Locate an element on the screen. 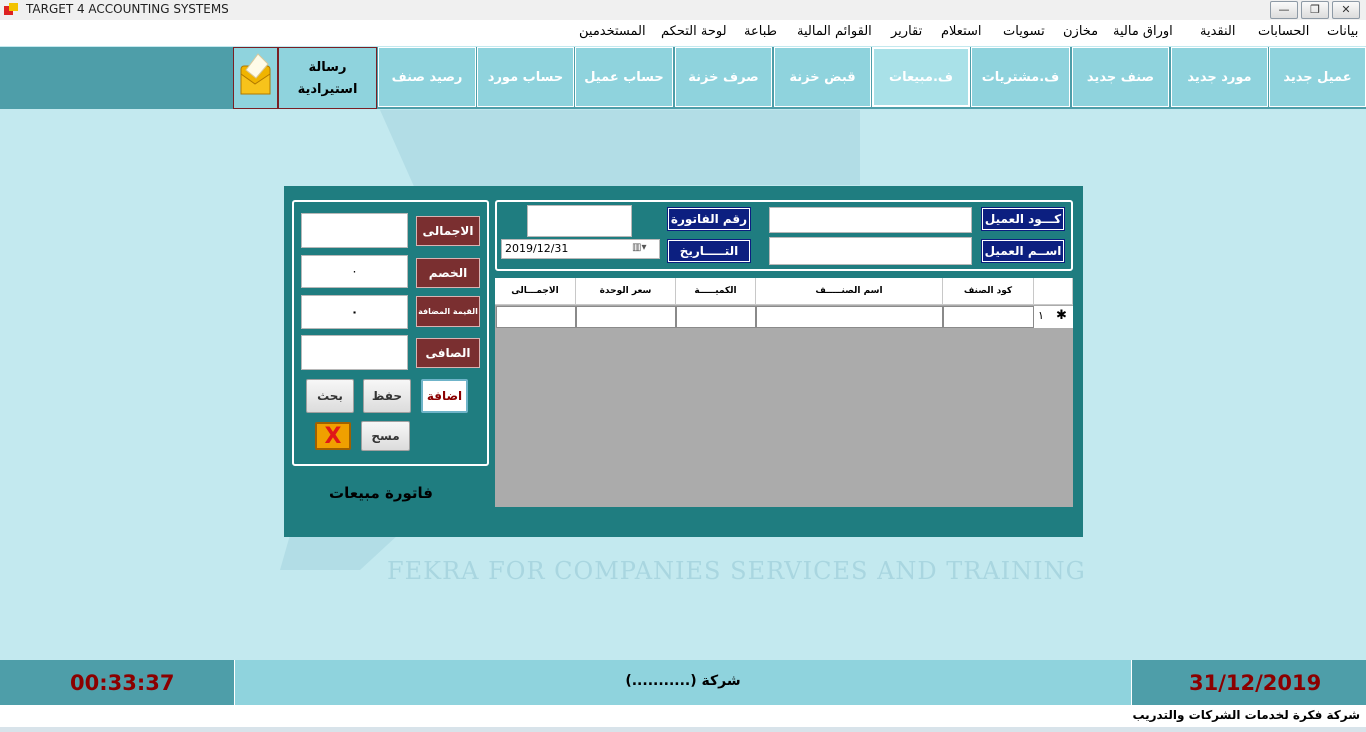 This screenshot has width=1366, height=732. menu-accounts: الحسابات is located at coordinates (1283, 31).